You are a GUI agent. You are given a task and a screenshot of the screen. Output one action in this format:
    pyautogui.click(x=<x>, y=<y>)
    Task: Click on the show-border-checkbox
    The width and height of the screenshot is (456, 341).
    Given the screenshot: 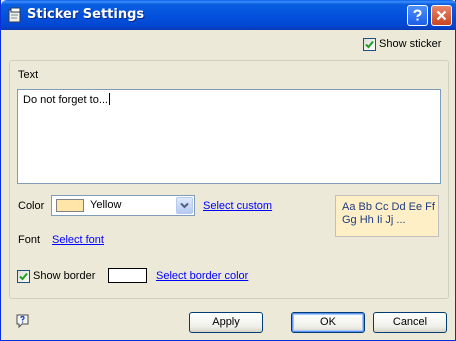 What is the action you would take?
    pyautogui.click(x=23, y=276)
    